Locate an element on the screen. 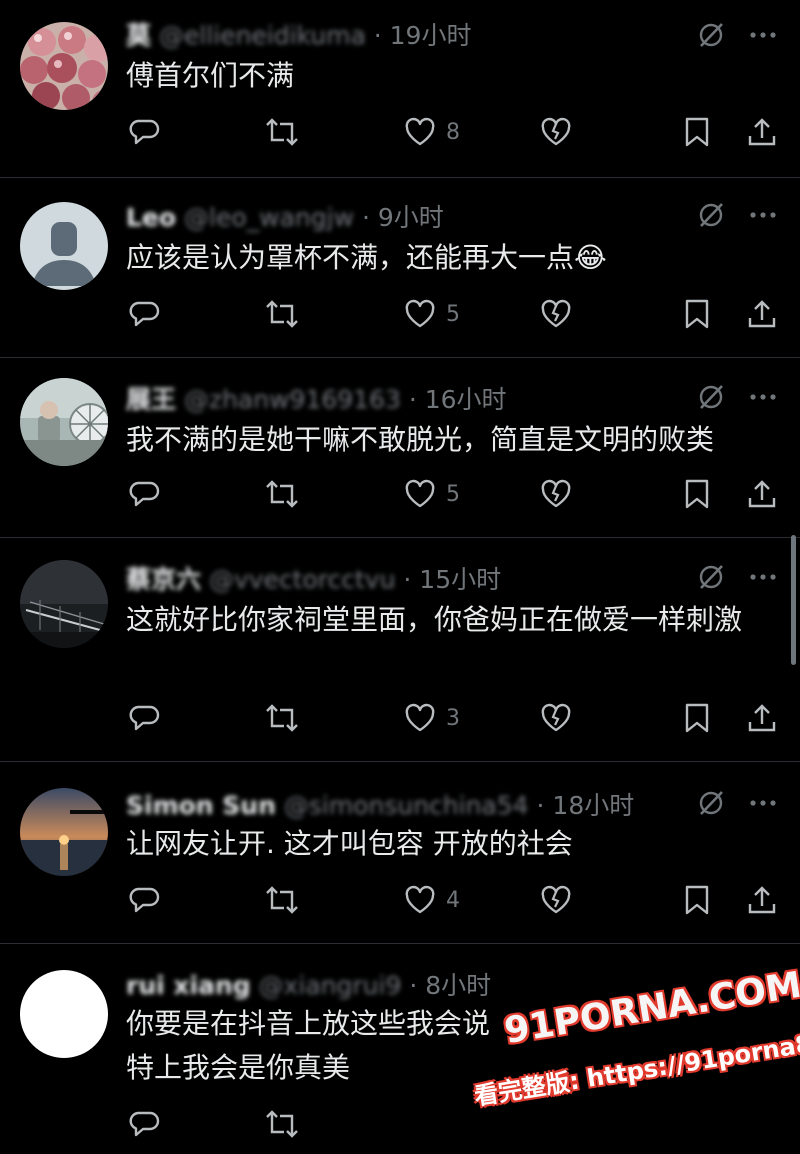 Image resolution: width=800 pixels, height=1154 pixels. post-meta: 蔡京六 @vvectorcctvu · 15小时 is located at coordinates (313, 578).